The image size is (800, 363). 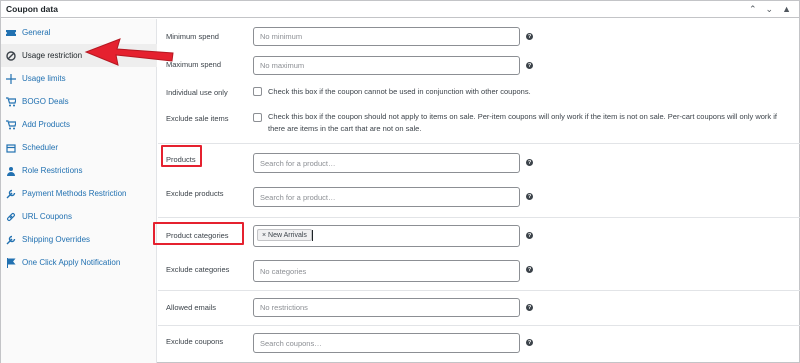 I want to click on tab-one-click-apply-notification: One Click Apply Notification, so click(x=79, y=262).